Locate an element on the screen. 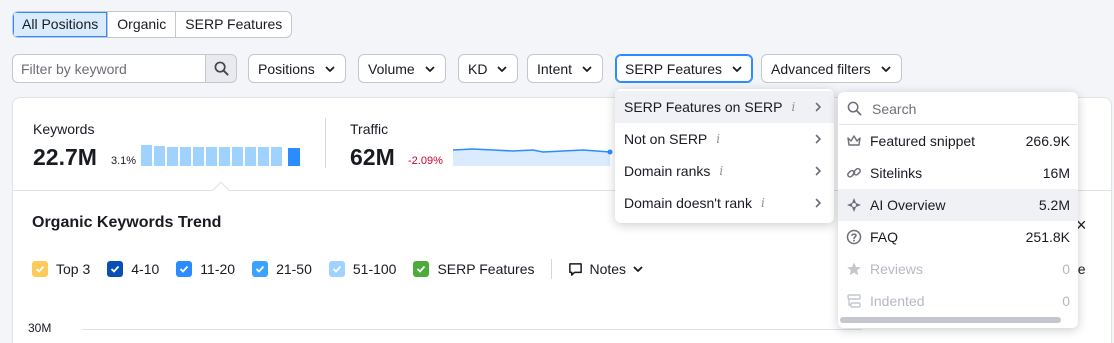 This screenshot has height=343, width=1114. menu-item-domain-ranks: Domain ranks i is located at coordinates (724, 171).